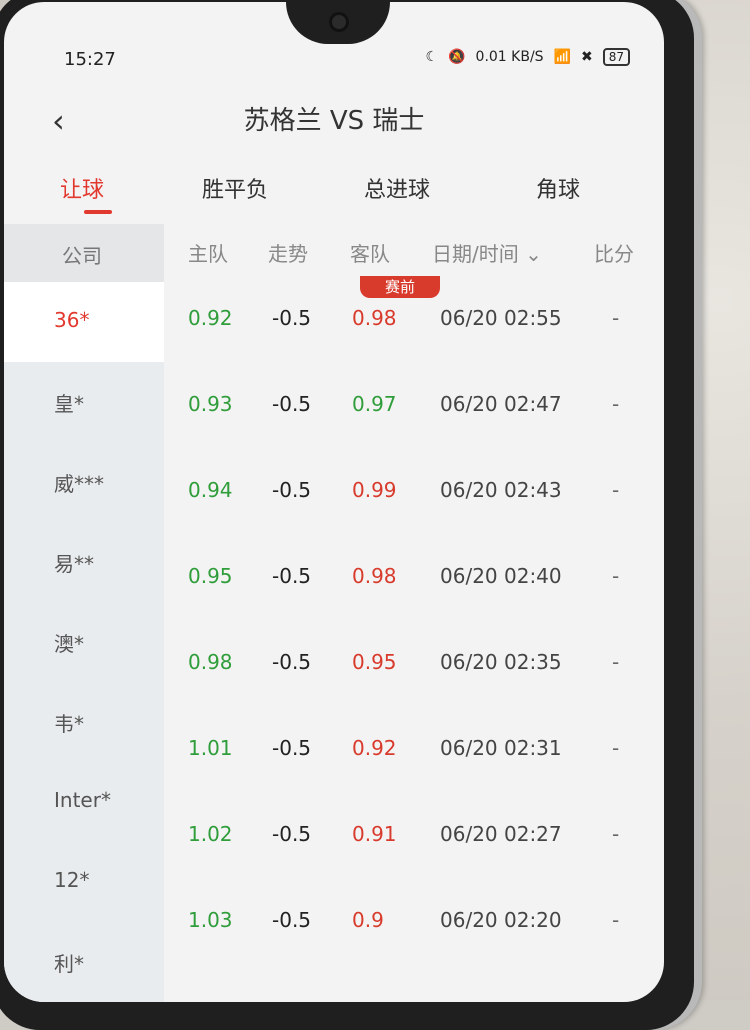 The image size is (750, 1030). What do you see at coordinates (370, 254) in the screenshot?
I see `header-away: 客队` at bounding box center [370, 254].